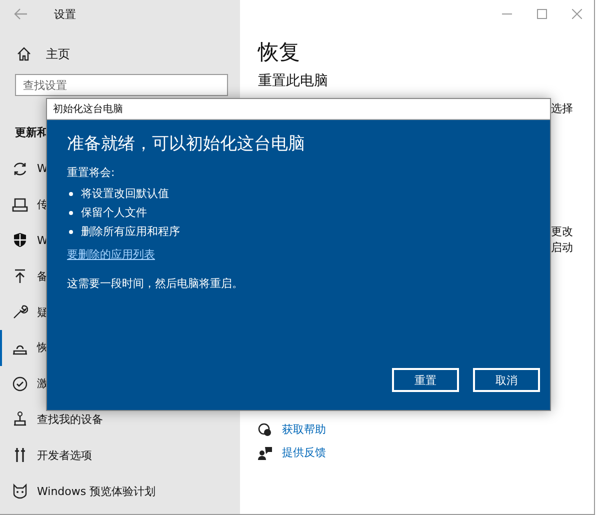 This screenshot has height=515, width=600. What do you see at coordinates (279, 52) in the screenshot?
I see `page-heading: 恢复` at bounding box center [279, 52].